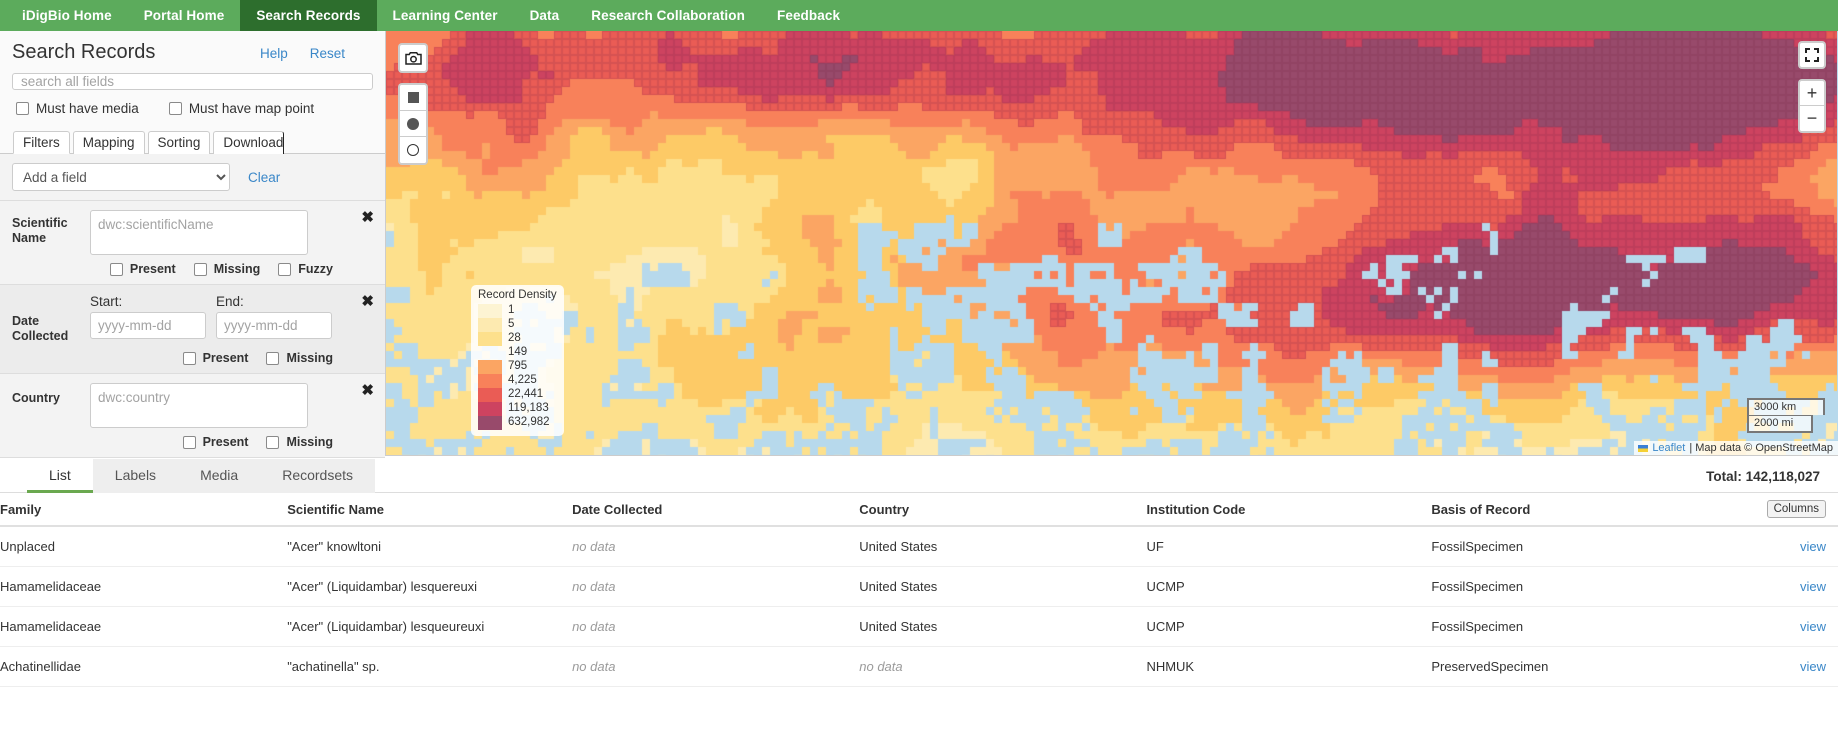  Describe the element at coordinates (199, 405) in the screenshot. I see `country-input` at that location.